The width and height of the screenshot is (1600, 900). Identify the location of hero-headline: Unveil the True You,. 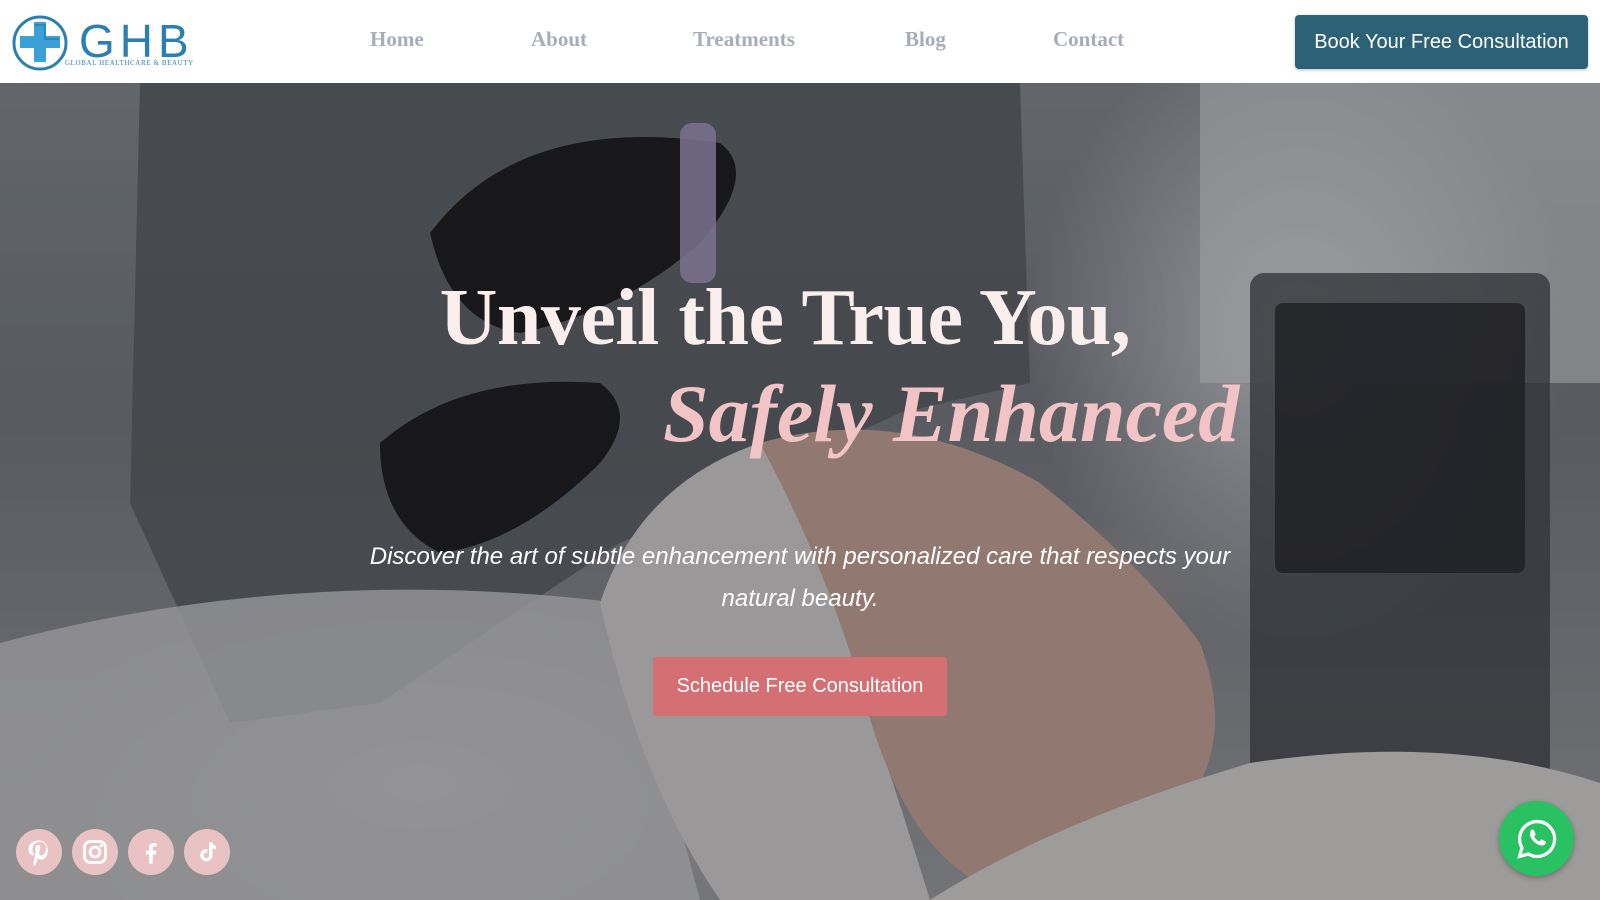
(800, 318).